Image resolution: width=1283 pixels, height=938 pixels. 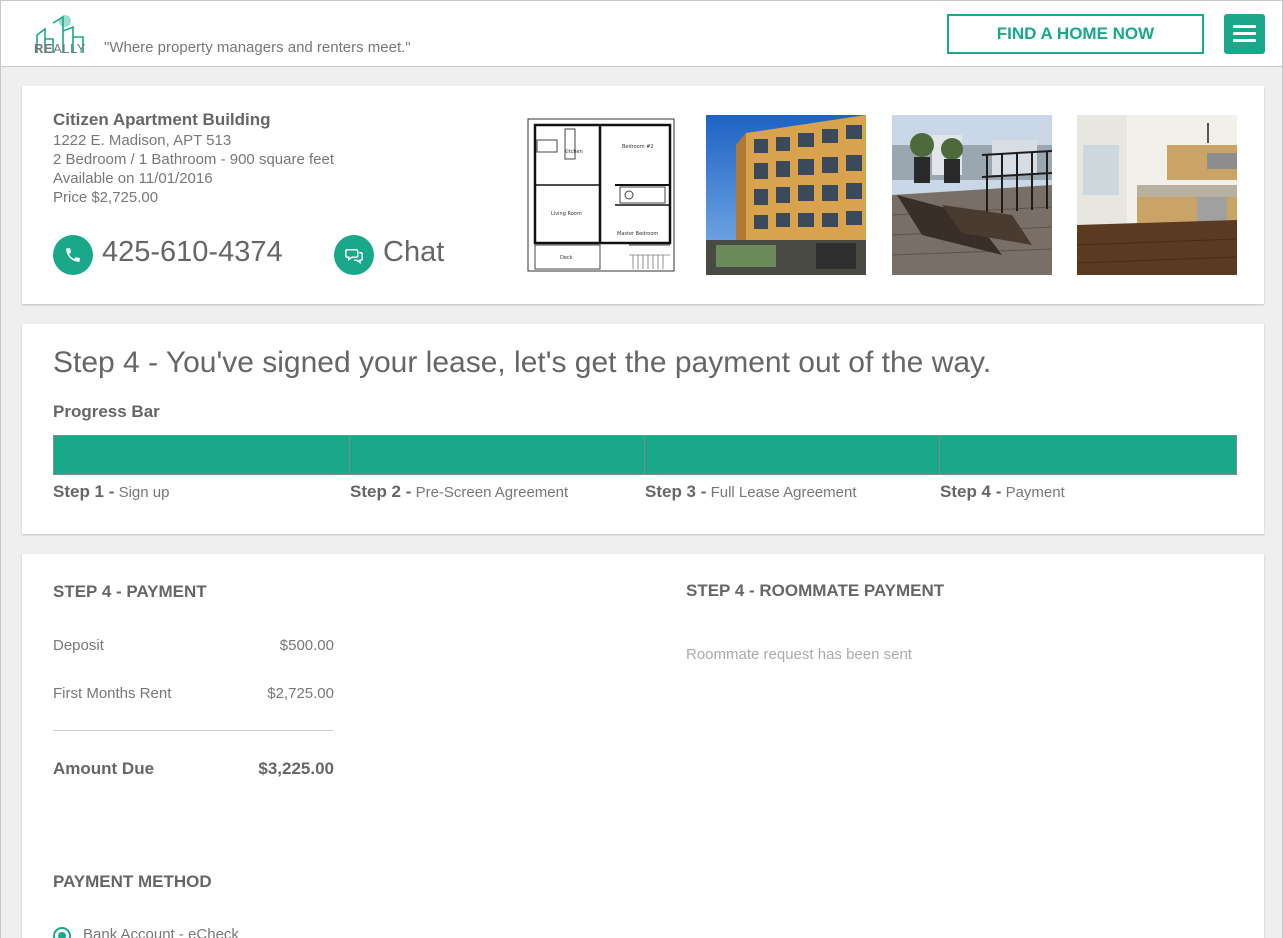 I want to click on logo-wordmark: REALLY, so click(x=60, y=48).